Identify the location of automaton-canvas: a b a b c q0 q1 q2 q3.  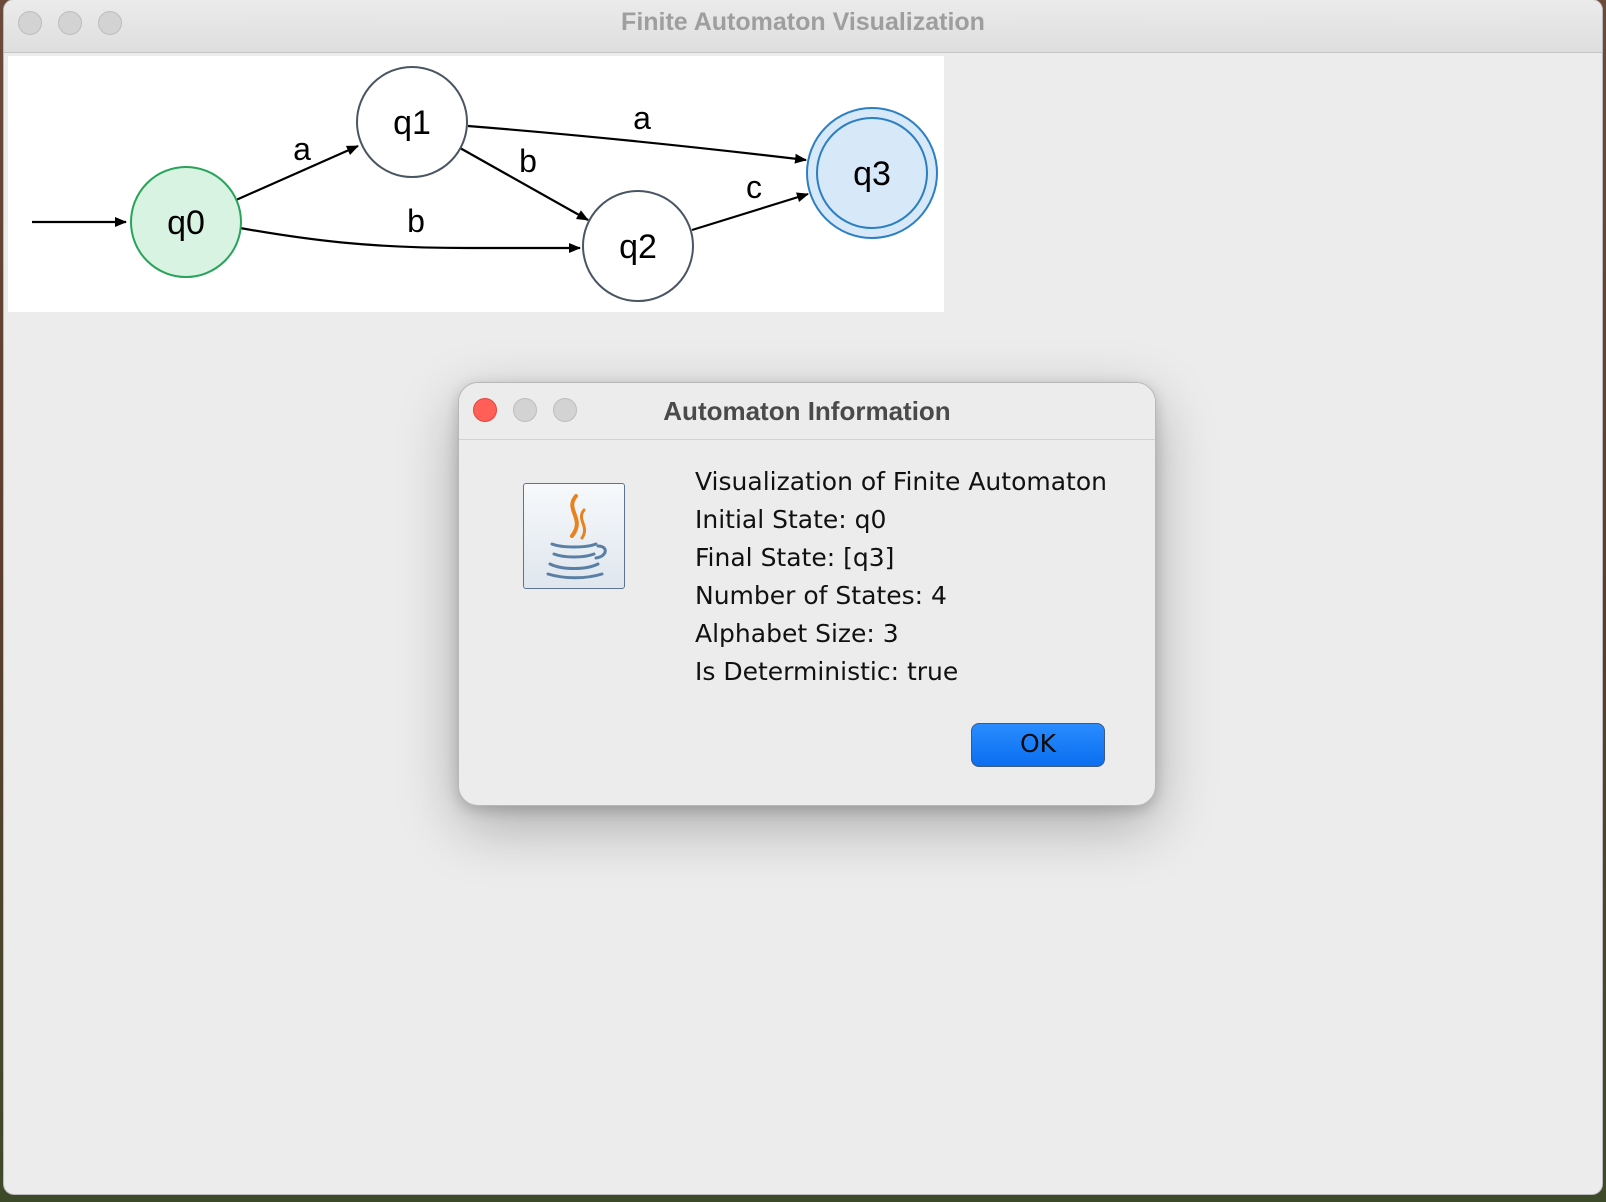
(476, 184).